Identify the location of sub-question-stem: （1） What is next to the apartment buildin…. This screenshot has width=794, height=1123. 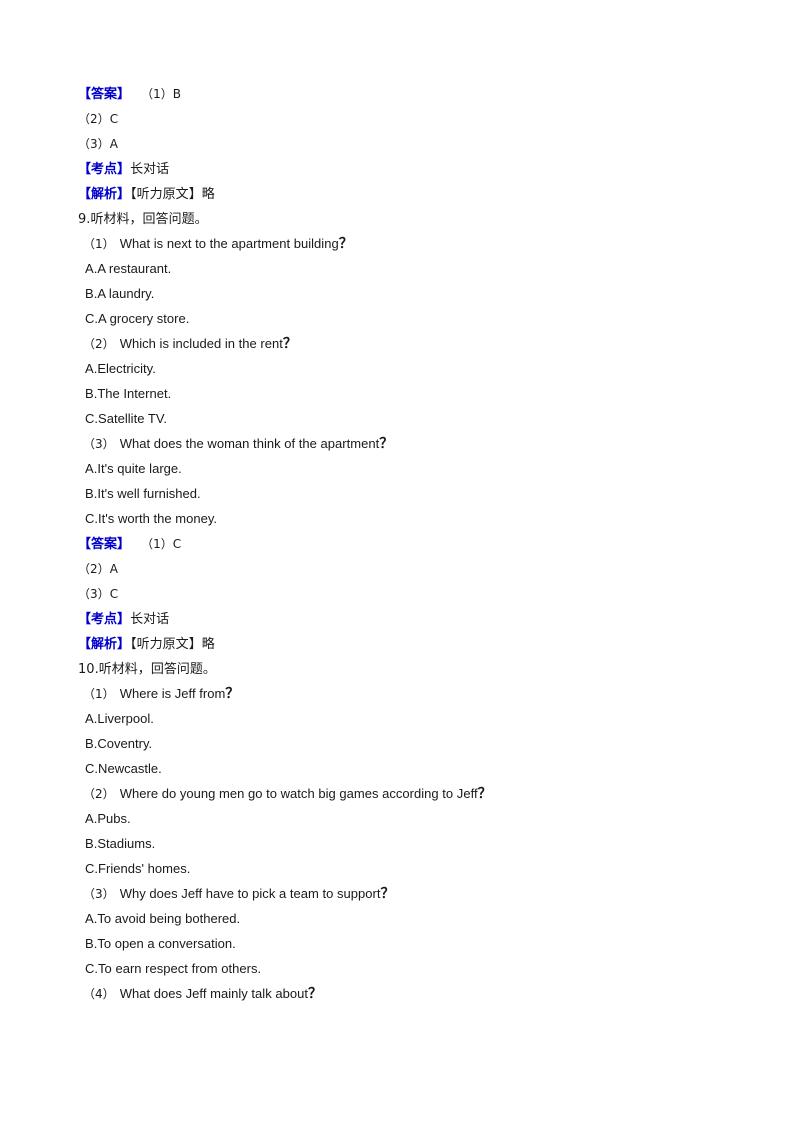
(436, 243).